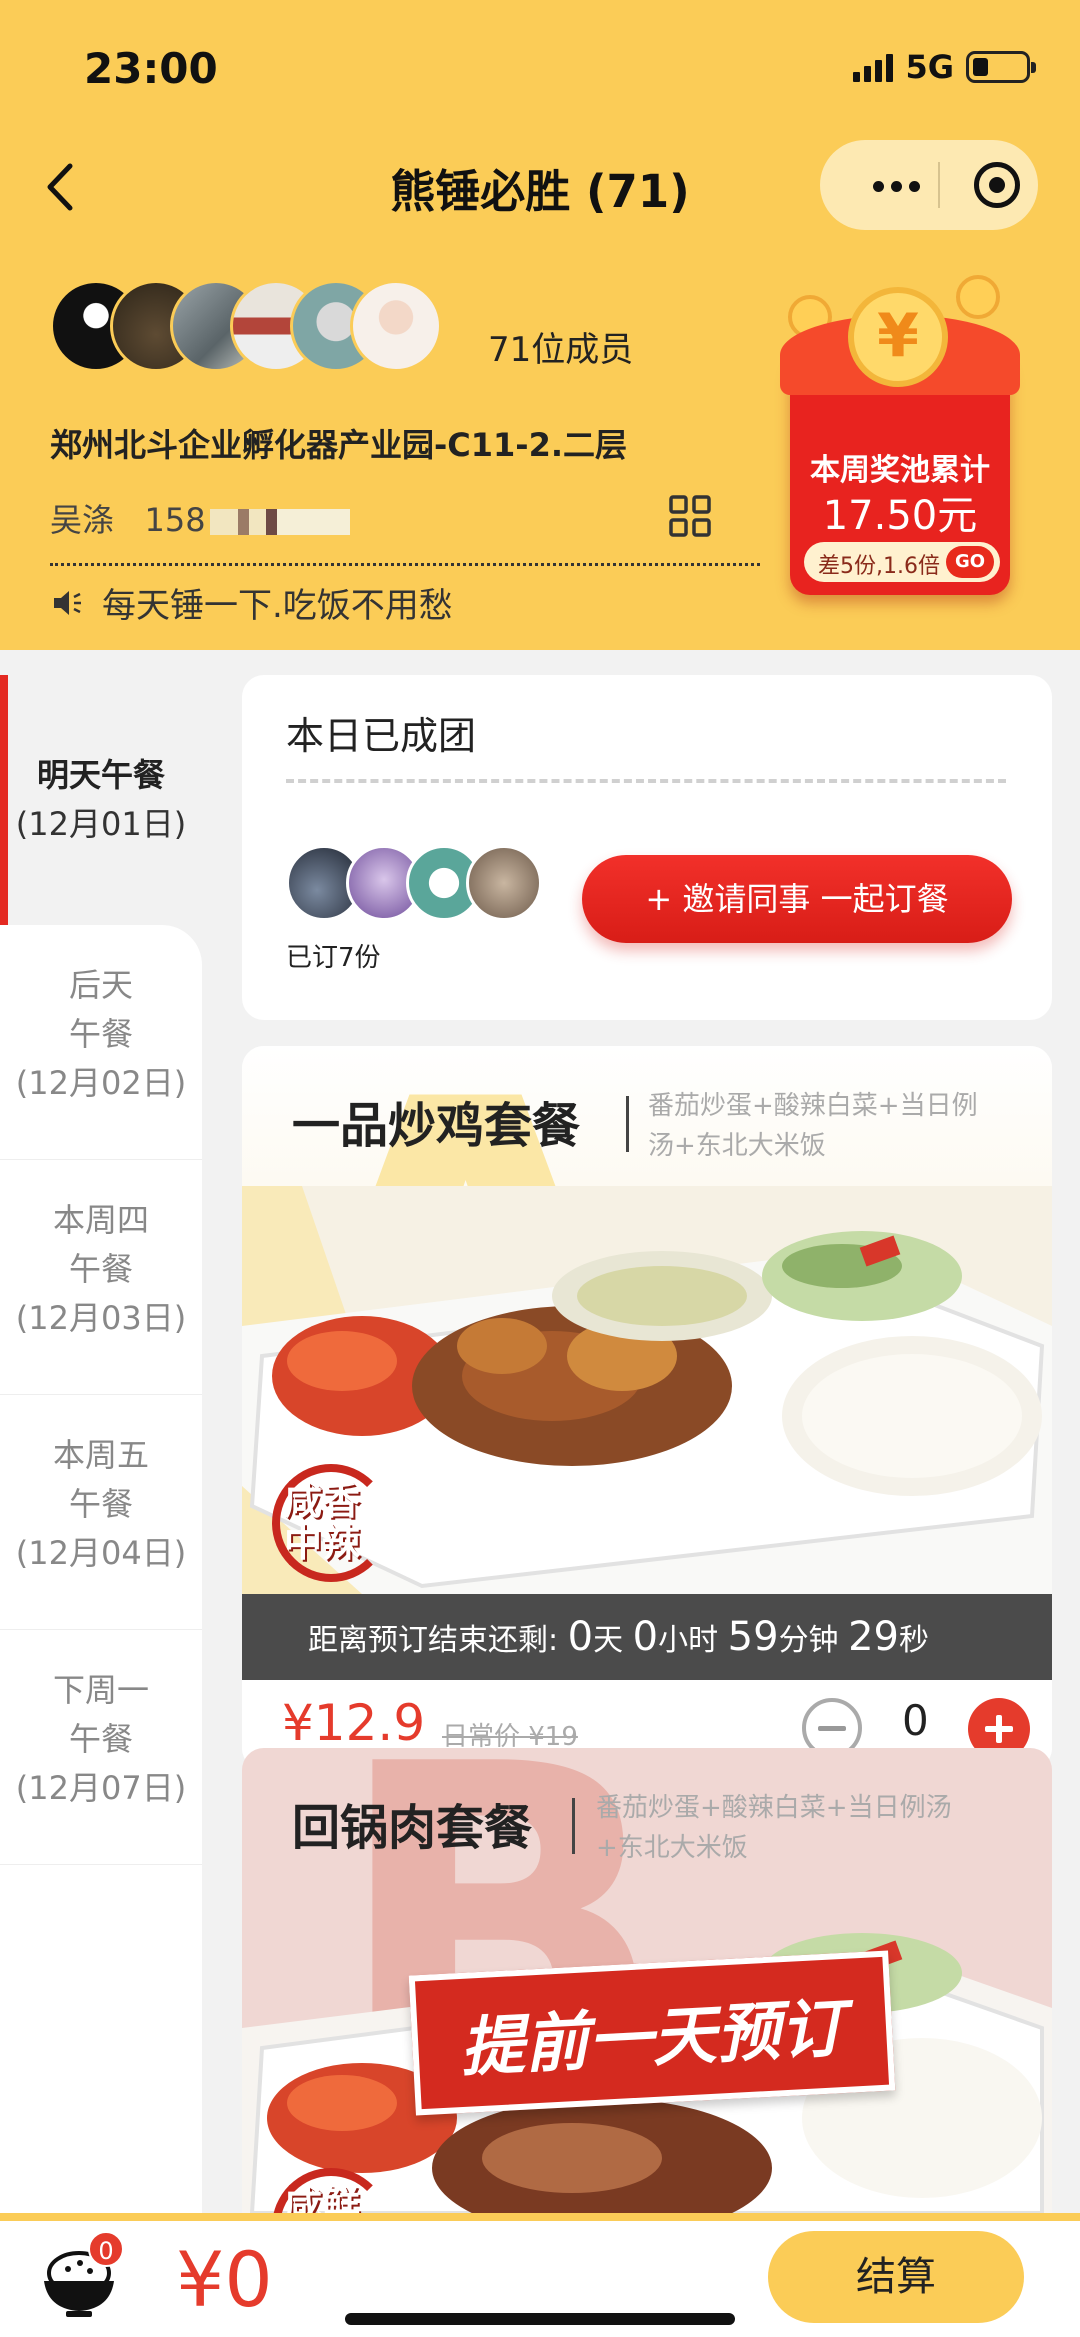 This screenshot has width=1080, height=2337. I want to click on header-divider, so click(405, 564).